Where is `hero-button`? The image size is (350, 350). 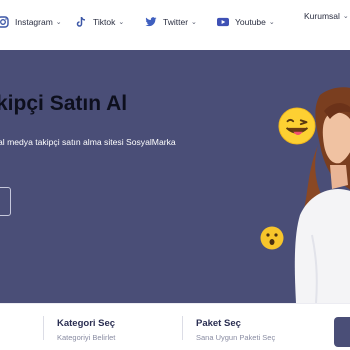
hero-button is located at coordinates (5, 201).